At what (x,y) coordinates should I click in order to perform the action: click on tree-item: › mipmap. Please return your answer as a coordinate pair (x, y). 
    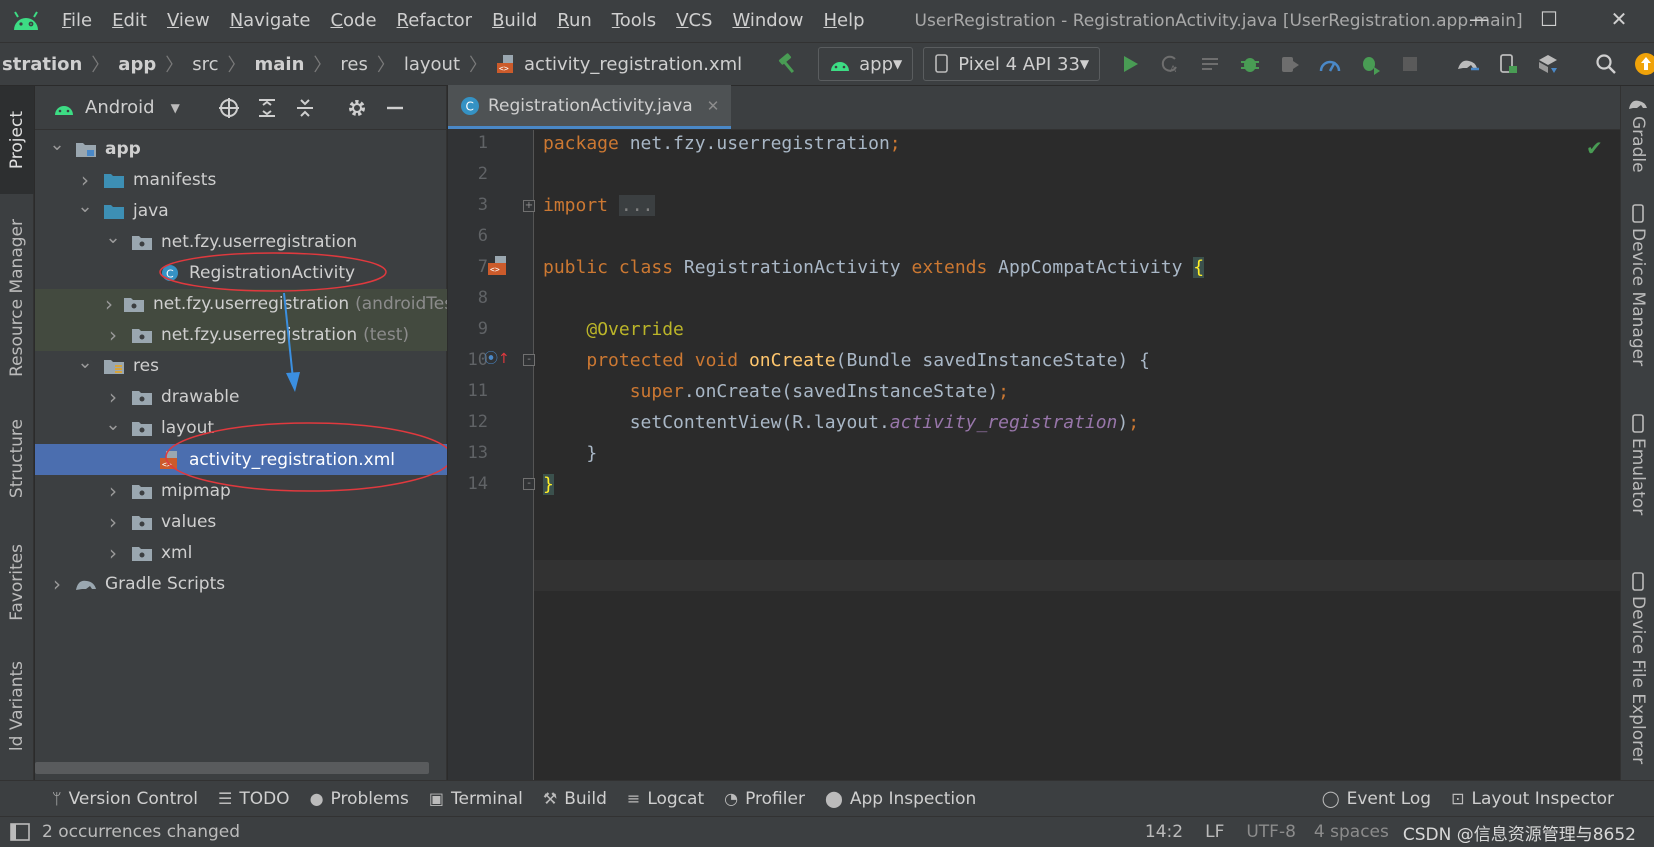
    Looking at the image, I should click on (241, 490).